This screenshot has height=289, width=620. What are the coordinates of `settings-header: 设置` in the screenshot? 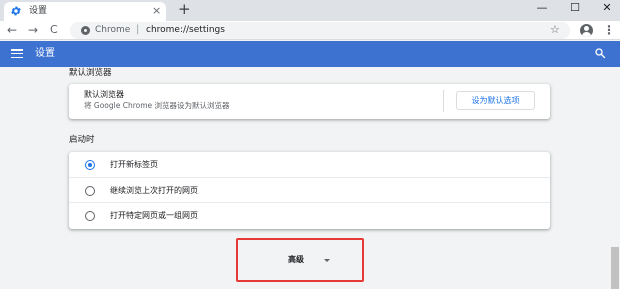 It's located at (310, 54).